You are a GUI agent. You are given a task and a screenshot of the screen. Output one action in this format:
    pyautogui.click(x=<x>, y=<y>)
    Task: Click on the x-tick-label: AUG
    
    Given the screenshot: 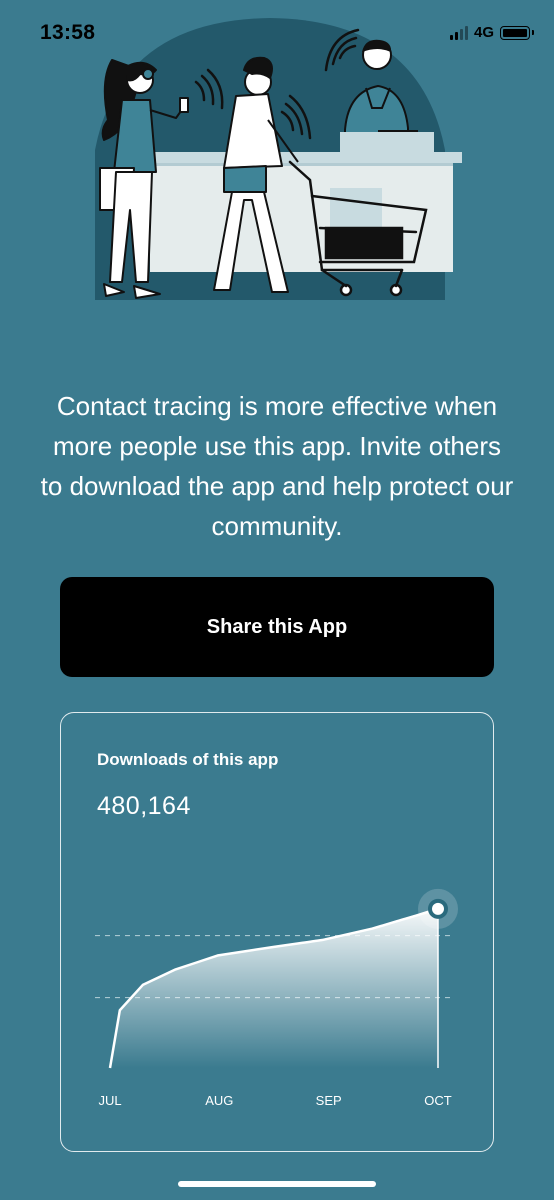 What is the action you would take?
    pyautogui.click(x=219, y=1100)
    